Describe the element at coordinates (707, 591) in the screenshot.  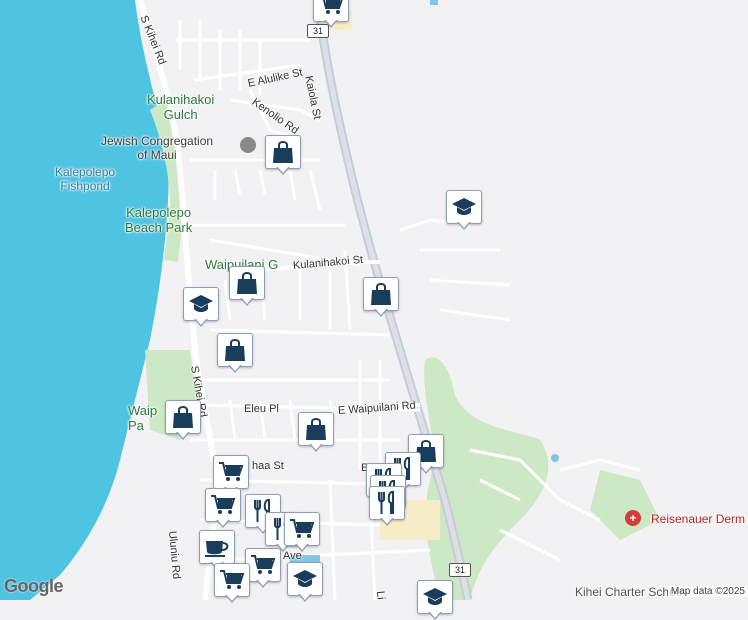
I see `map-copyright: Map data ©2025` at that location.